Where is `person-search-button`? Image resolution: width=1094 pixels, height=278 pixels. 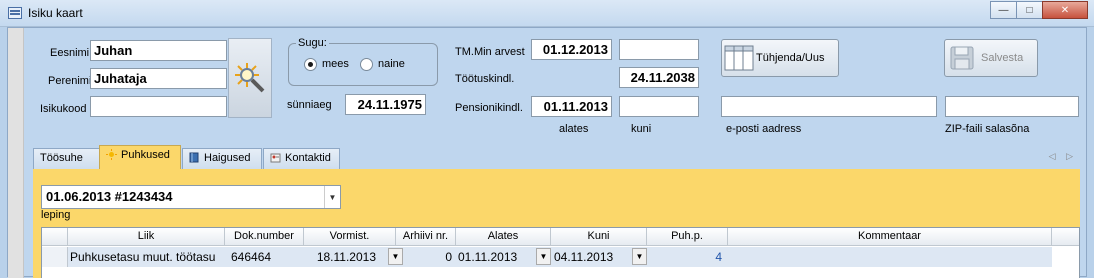 person-search-button is located at coordinates (250, 78).